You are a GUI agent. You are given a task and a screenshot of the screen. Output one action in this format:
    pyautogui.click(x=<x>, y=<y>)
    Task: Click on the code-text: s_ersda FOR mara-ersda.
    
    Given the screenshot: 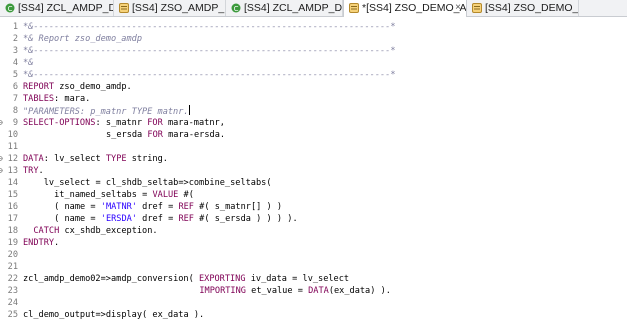 What is the action you would take?
    pyautogui.click(x=166, y=135)
    